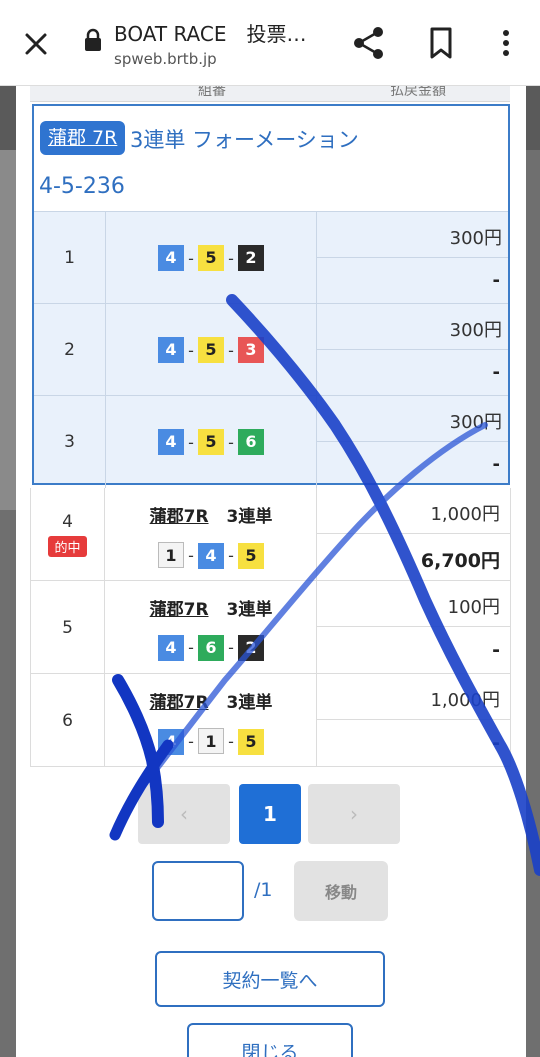 This screenshot has width=540, height=1057. I want to click on hit-badge: 的中, so click(67, 546).